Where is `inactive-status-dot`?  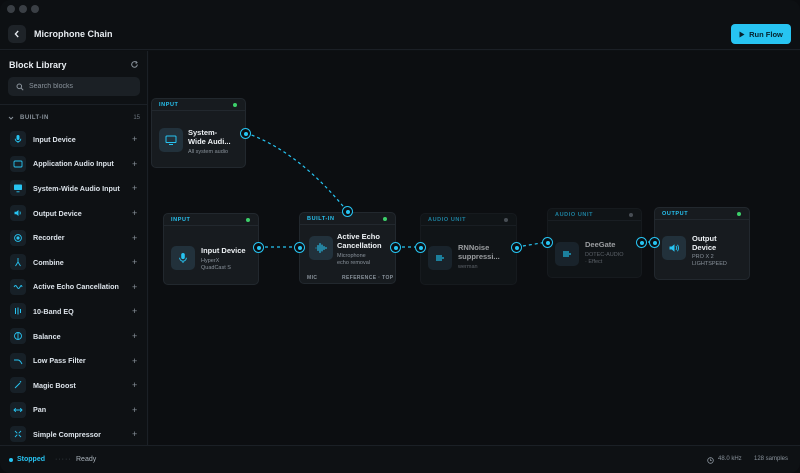 inactive-status-dot is located at coordinates (631, 215).